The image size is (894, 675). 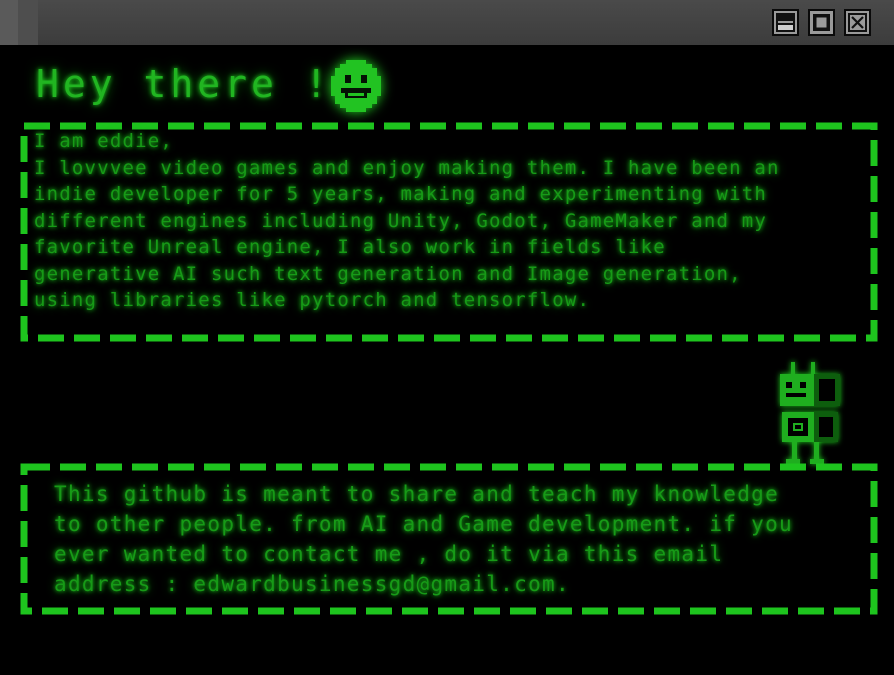 What do you see at coordinates (810, 413) in the screenshot?
I see `robot-icon` at bounding box center [810, 413].